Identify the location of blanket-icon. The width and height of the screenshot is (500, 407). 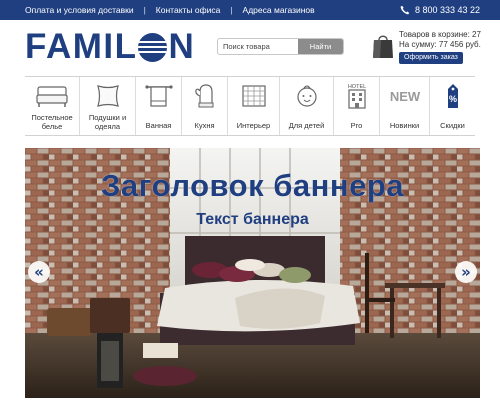
(253, 96).